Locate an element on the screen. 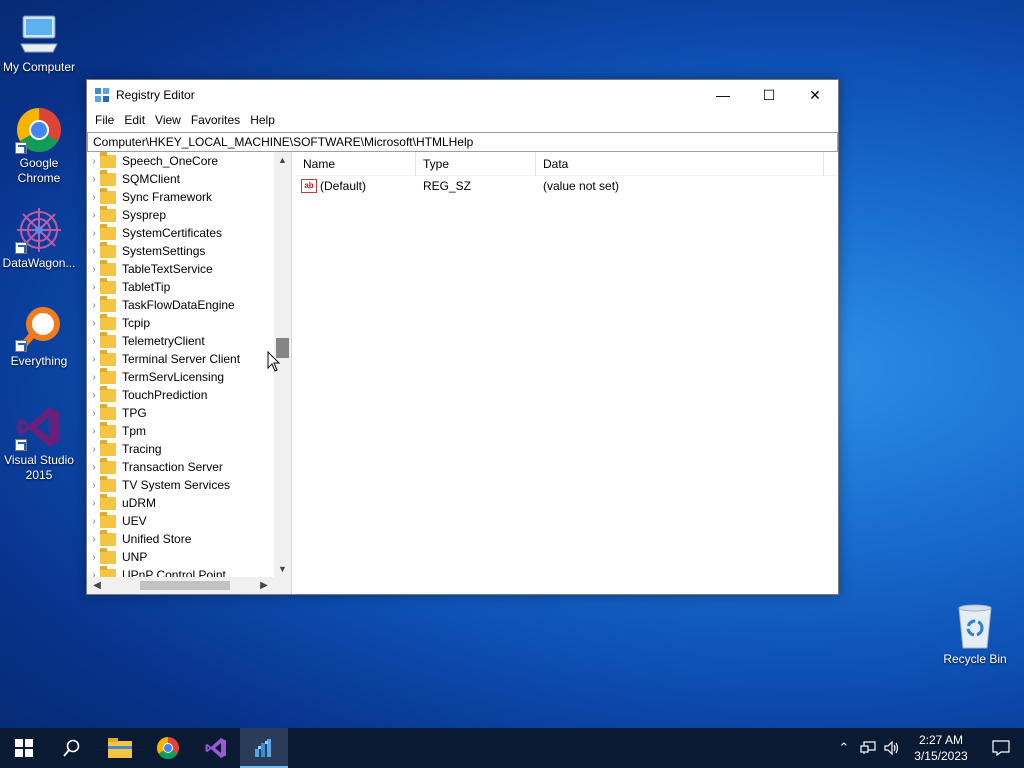 The height and width of the screenshot is (768, 1024). taskbar-chrome is located at coordinates (168, 748).